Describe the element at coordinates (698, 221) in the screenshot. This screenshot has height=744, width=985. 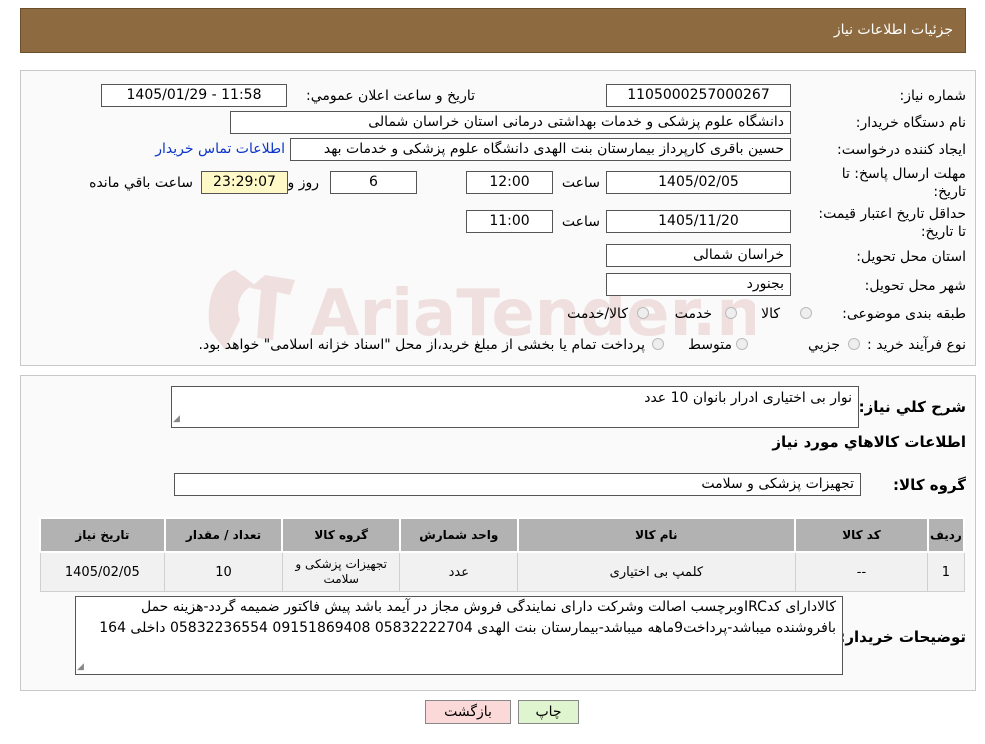
I see `validity-date-field: 1405/11/20` at that location.